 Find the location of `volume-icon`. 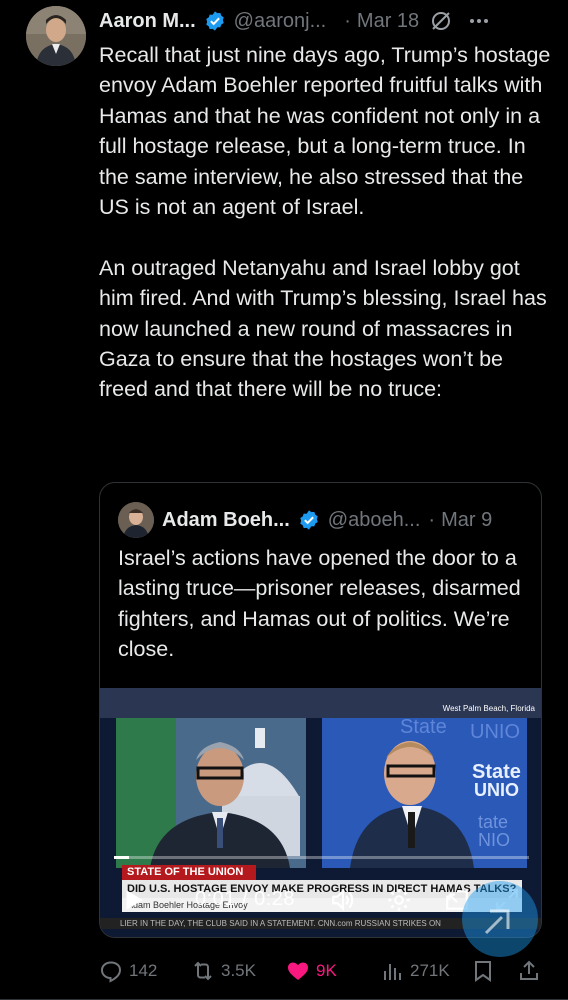

volume-icon is located at coordinates (343, 900).